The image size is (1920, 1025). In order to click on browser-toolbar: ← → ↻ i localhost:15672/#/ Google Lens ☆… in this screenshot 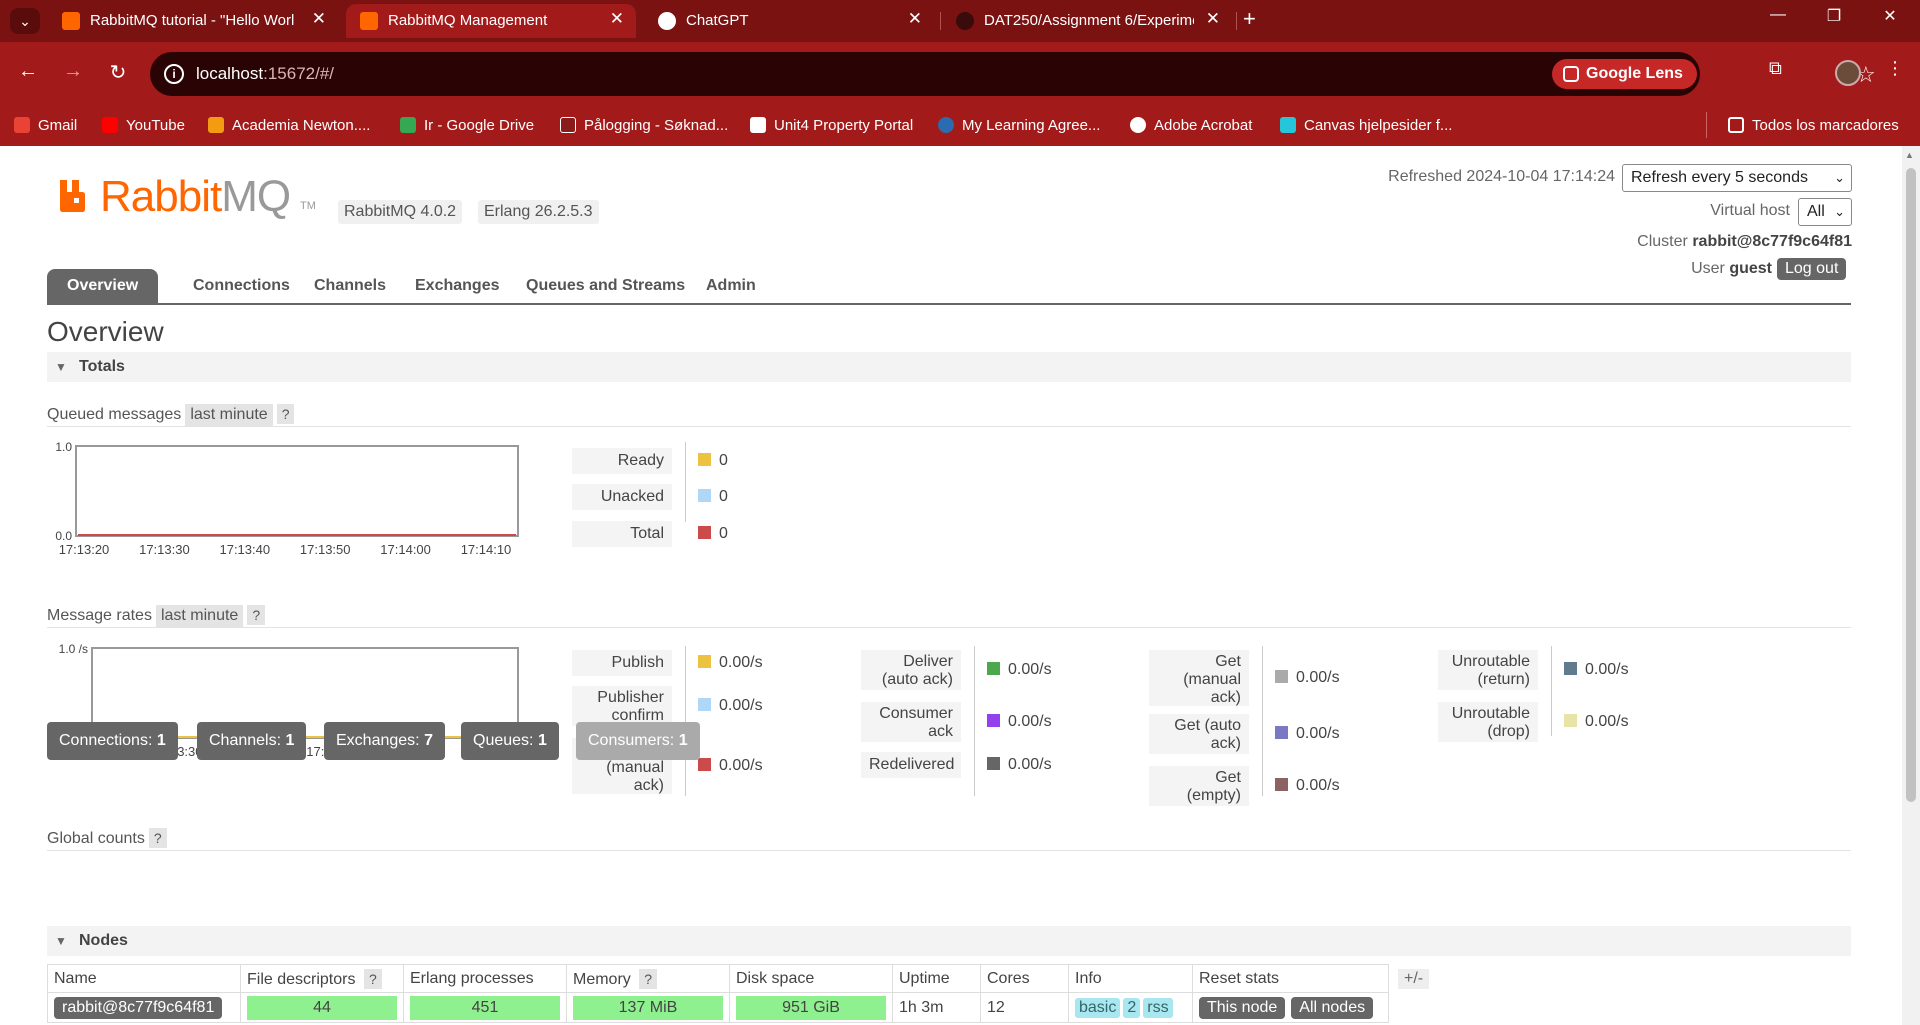, I will do `click(960, 74)`.